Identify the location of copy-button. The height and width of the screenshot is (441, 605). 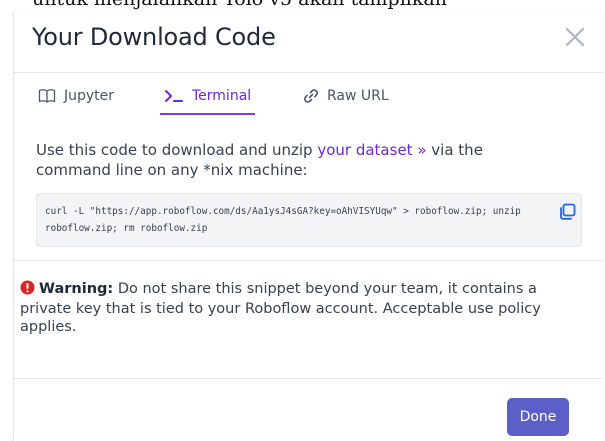
(567, 212).